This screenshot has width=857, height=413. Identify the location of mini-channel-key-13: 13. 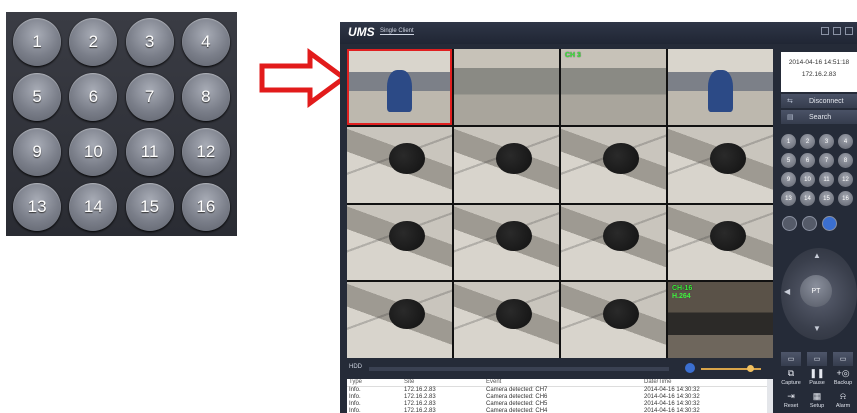
(788, 198).